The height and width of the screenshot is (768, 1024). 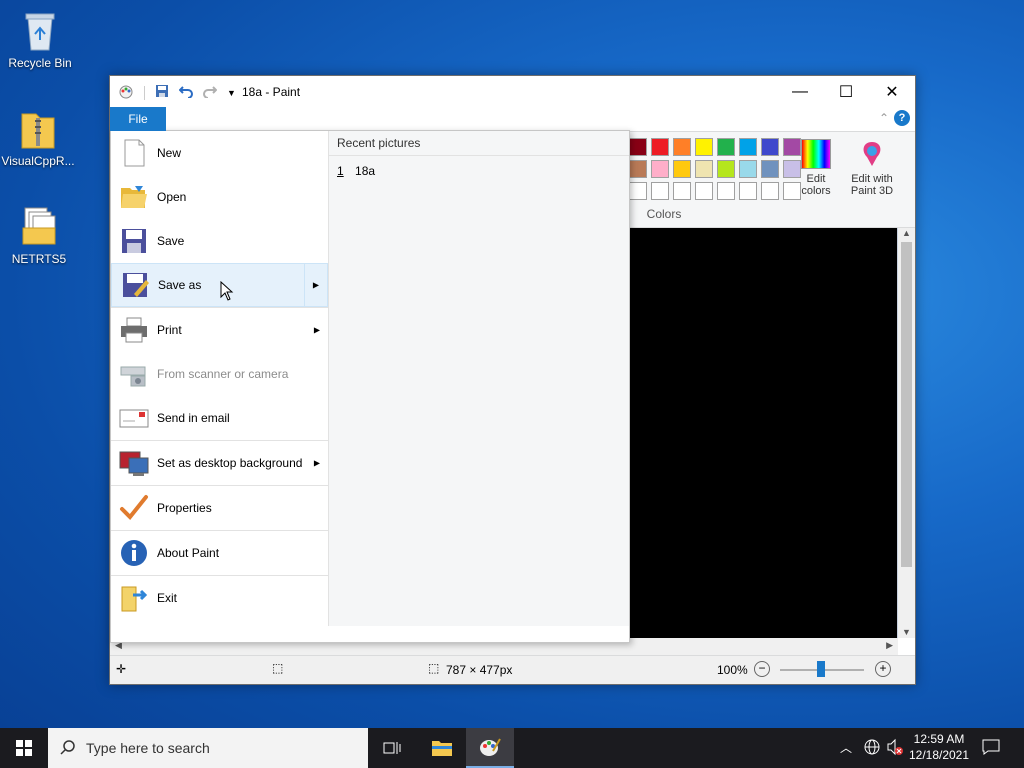 What do you see at coordinates (479, 171) in the screenshot?
I see `recent-picture-item: 1 18a` at bounding box center [479, 171].